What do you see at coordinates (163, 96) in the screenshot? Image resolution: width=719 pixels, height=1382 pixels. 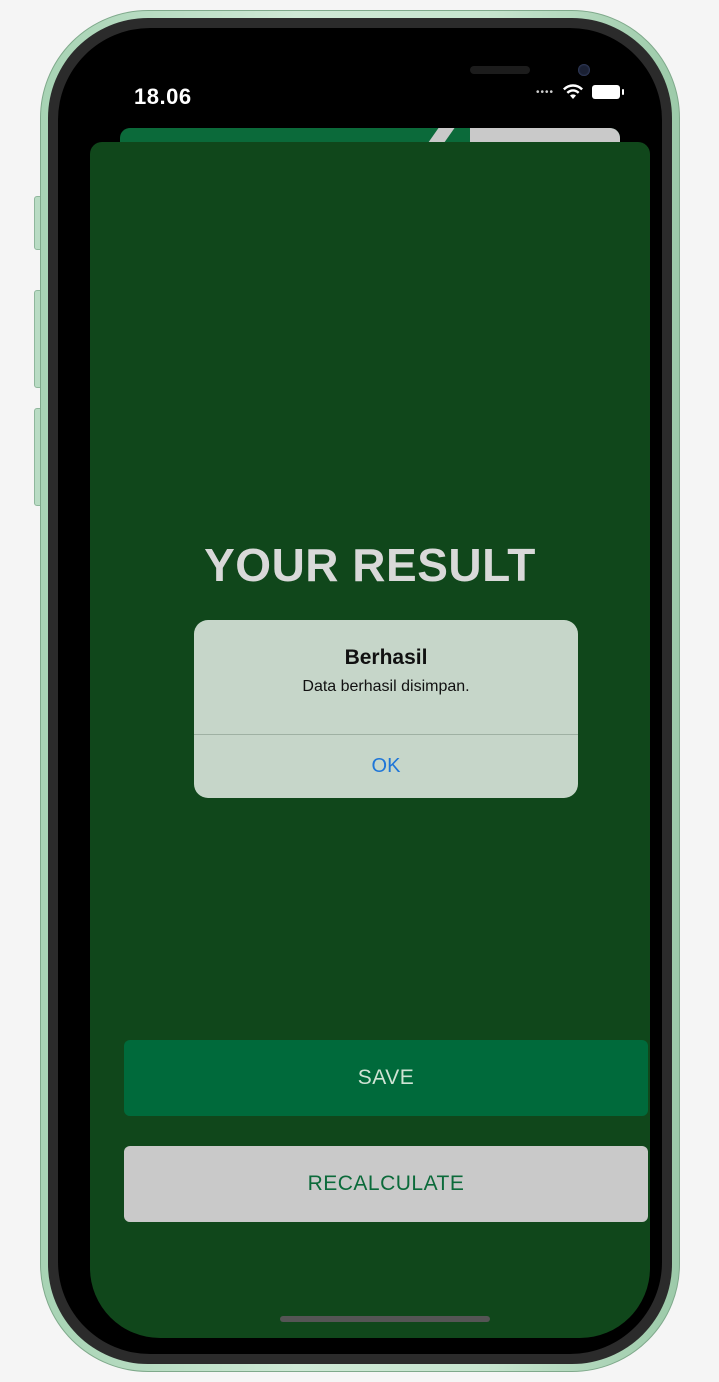 I see `status-time: 18.06` at bounding box center [163, 96].